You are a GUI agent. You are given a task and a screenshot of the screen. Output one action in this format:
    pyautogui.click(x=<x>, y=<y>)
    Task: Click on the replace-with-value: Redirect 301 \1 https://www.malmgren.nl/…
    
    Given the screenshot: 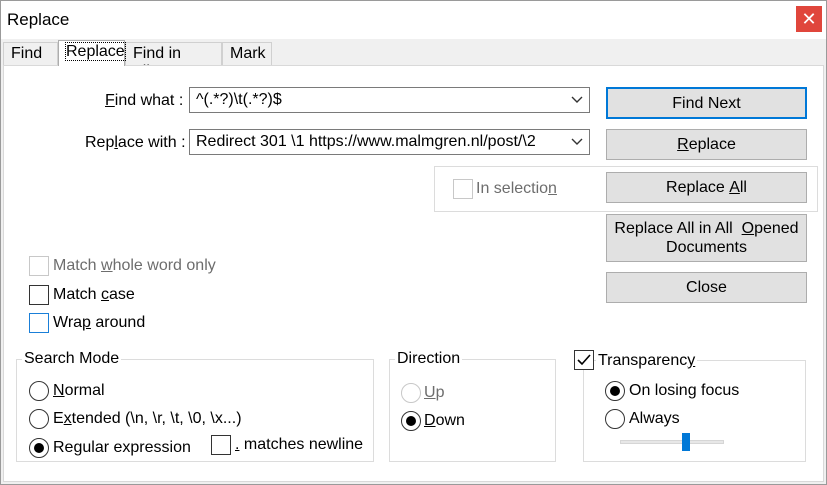 What is the action you would take?
    pyautogui.click(x=366, y=141)
    